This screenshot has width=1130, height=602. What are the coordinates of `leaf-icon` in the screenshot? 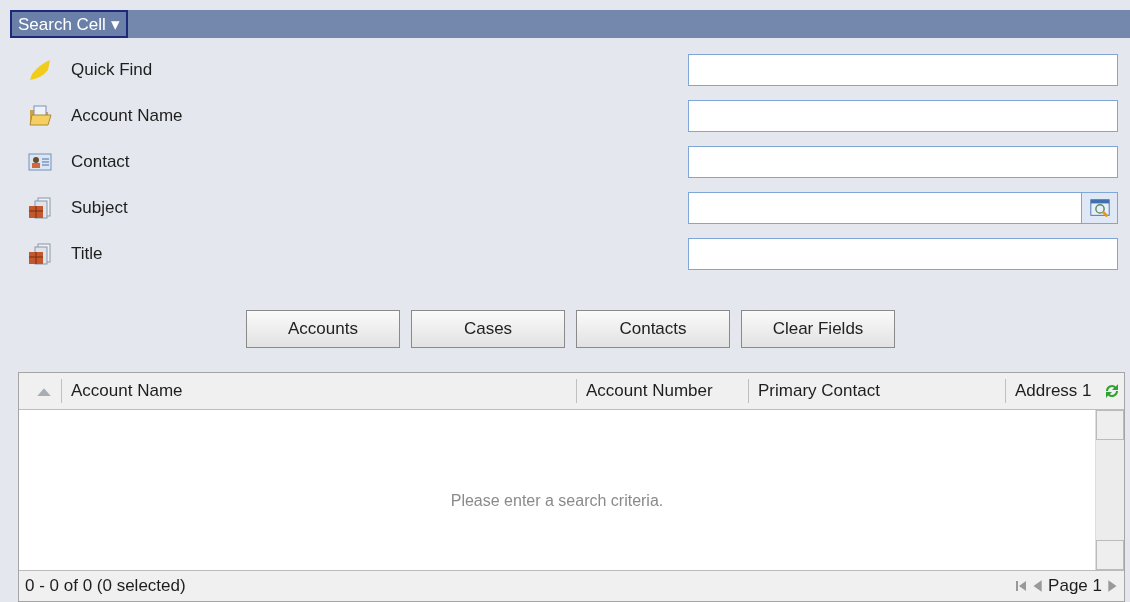 It's located at (40, 70).